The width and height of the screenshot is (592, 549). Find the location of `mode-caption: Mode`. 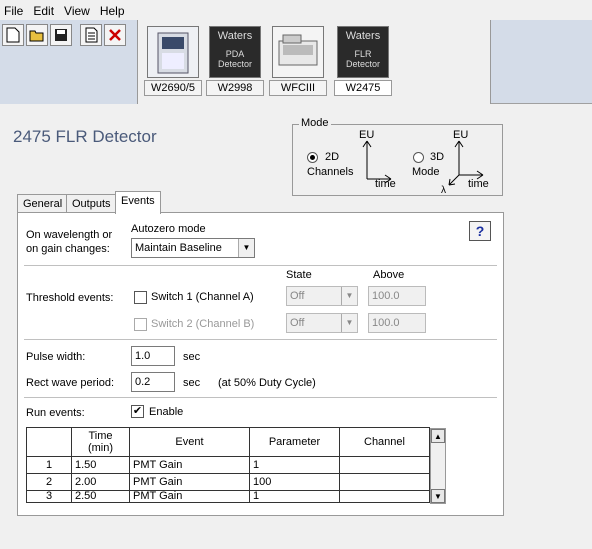

mode-caption: Mode is located at coordinates (315, 123).